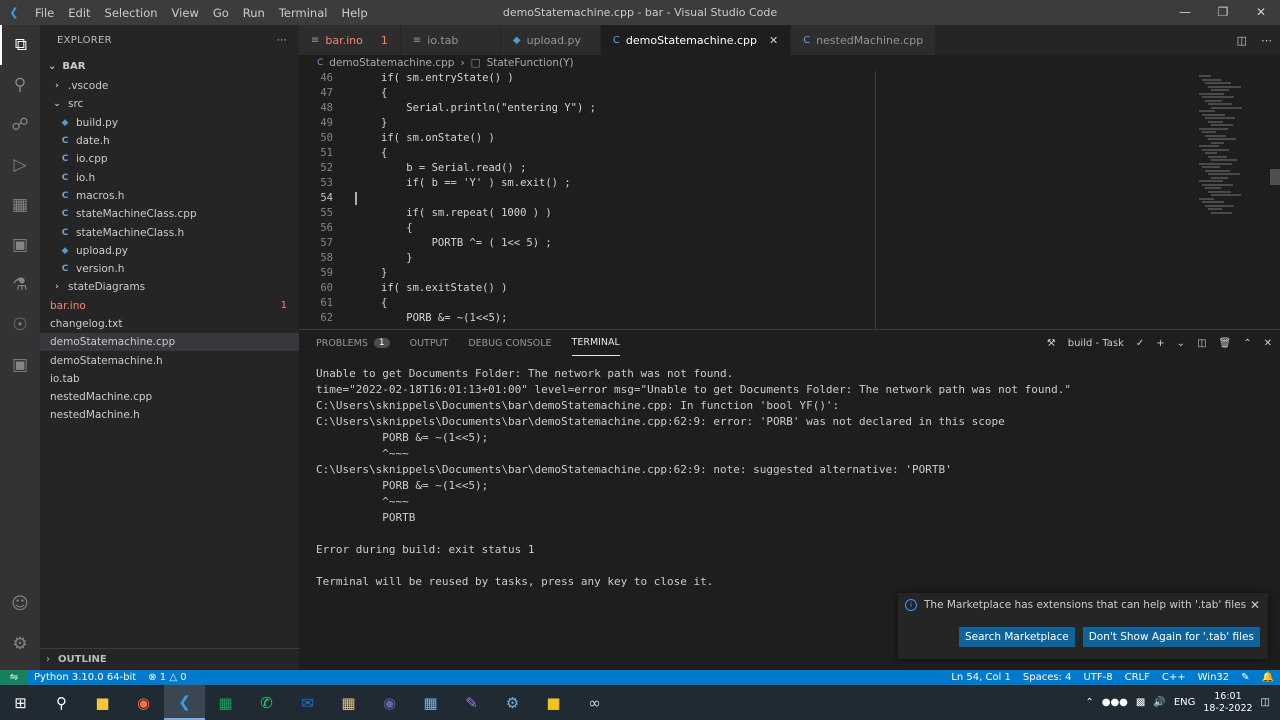  What do you see at coordinates (981, 677) in the screenshot?
I see `cursor-position: Ln 54, Col 1` at bounding box center [981, 677].